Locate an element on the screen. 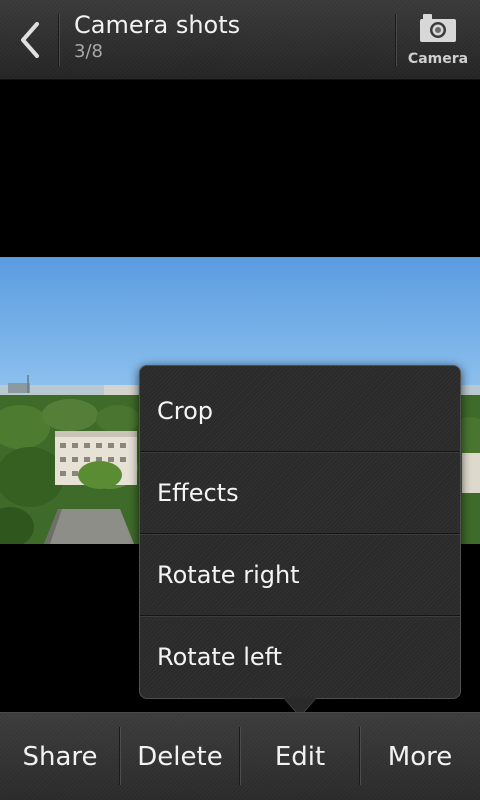  camera-icon is located at coordinates (438, 28).